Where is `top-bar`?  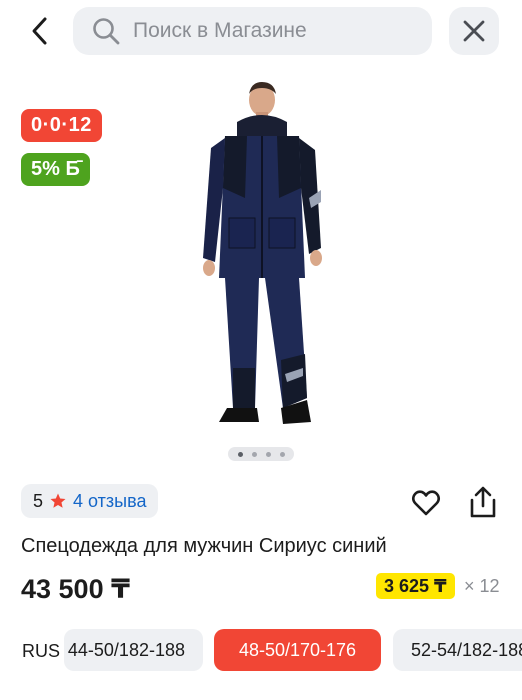
top-bar is located at coordinates (261, 31).